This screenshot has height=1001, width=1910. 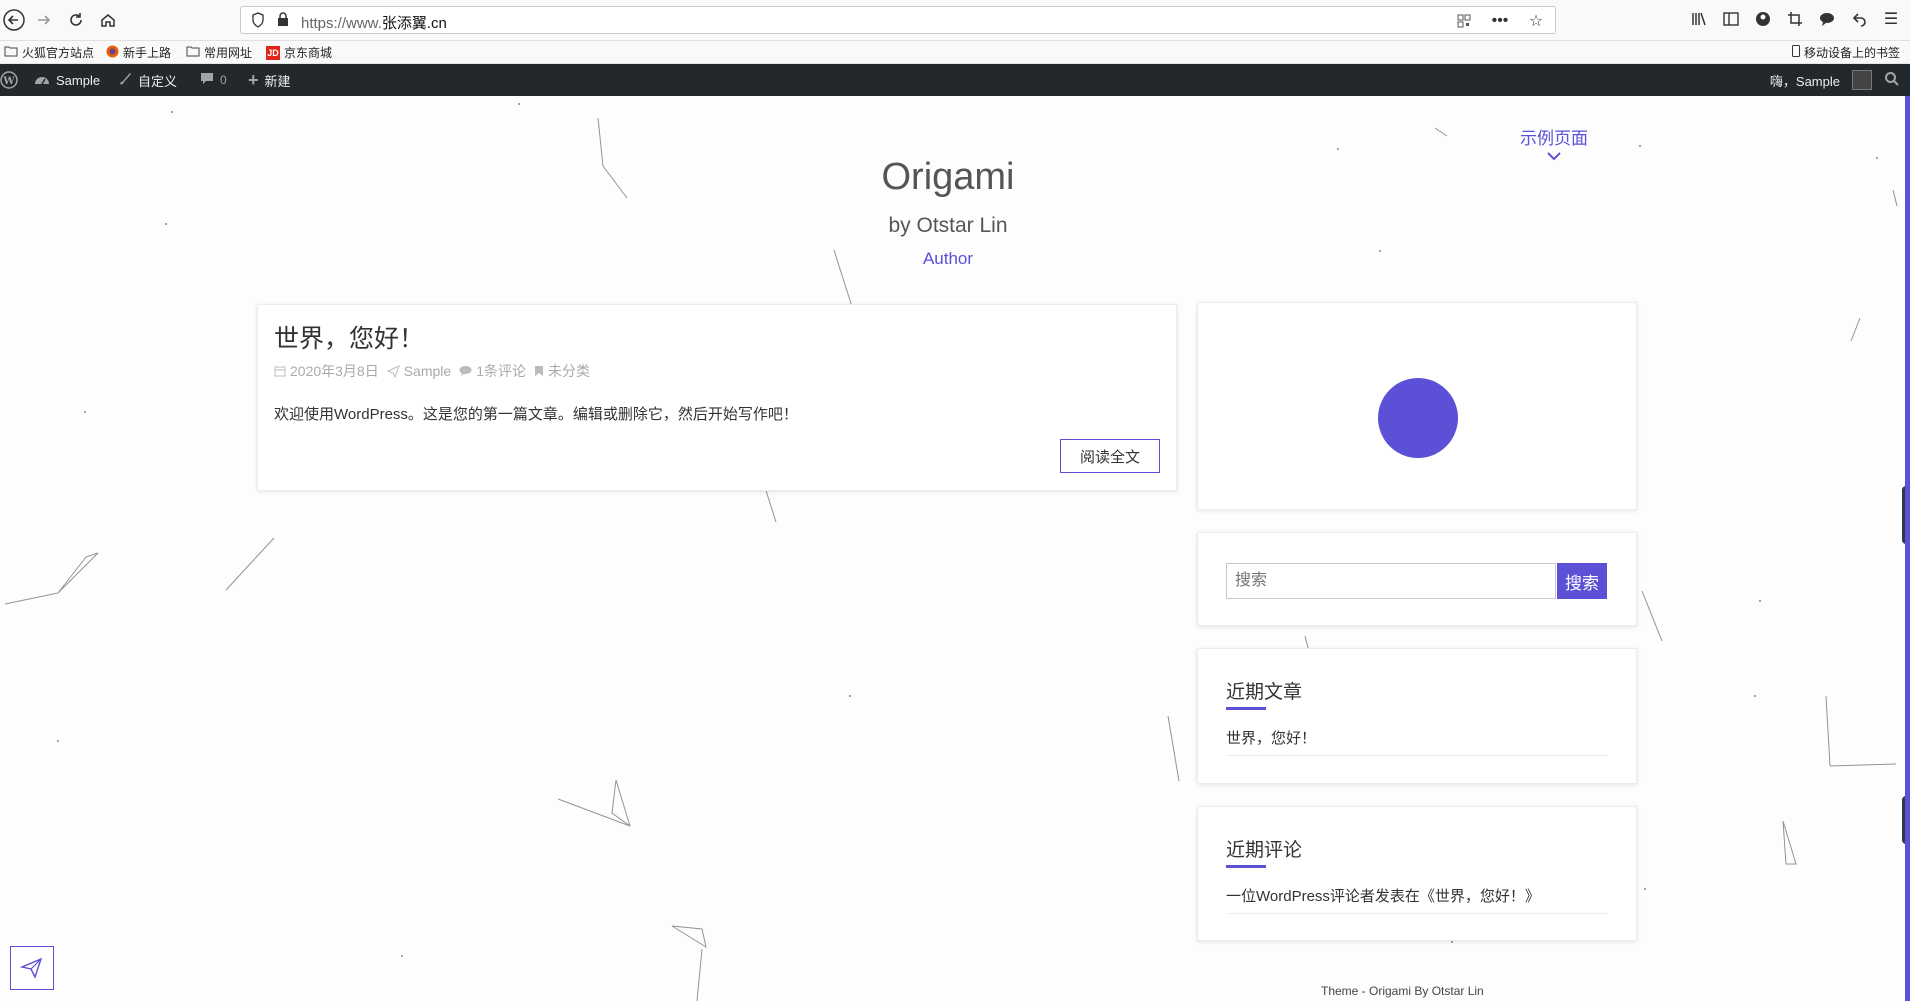 What do you see at coordinates (1582, 581) in the screenshot?
I see `search-button: 搜索` at bounding box center [1582, 581].